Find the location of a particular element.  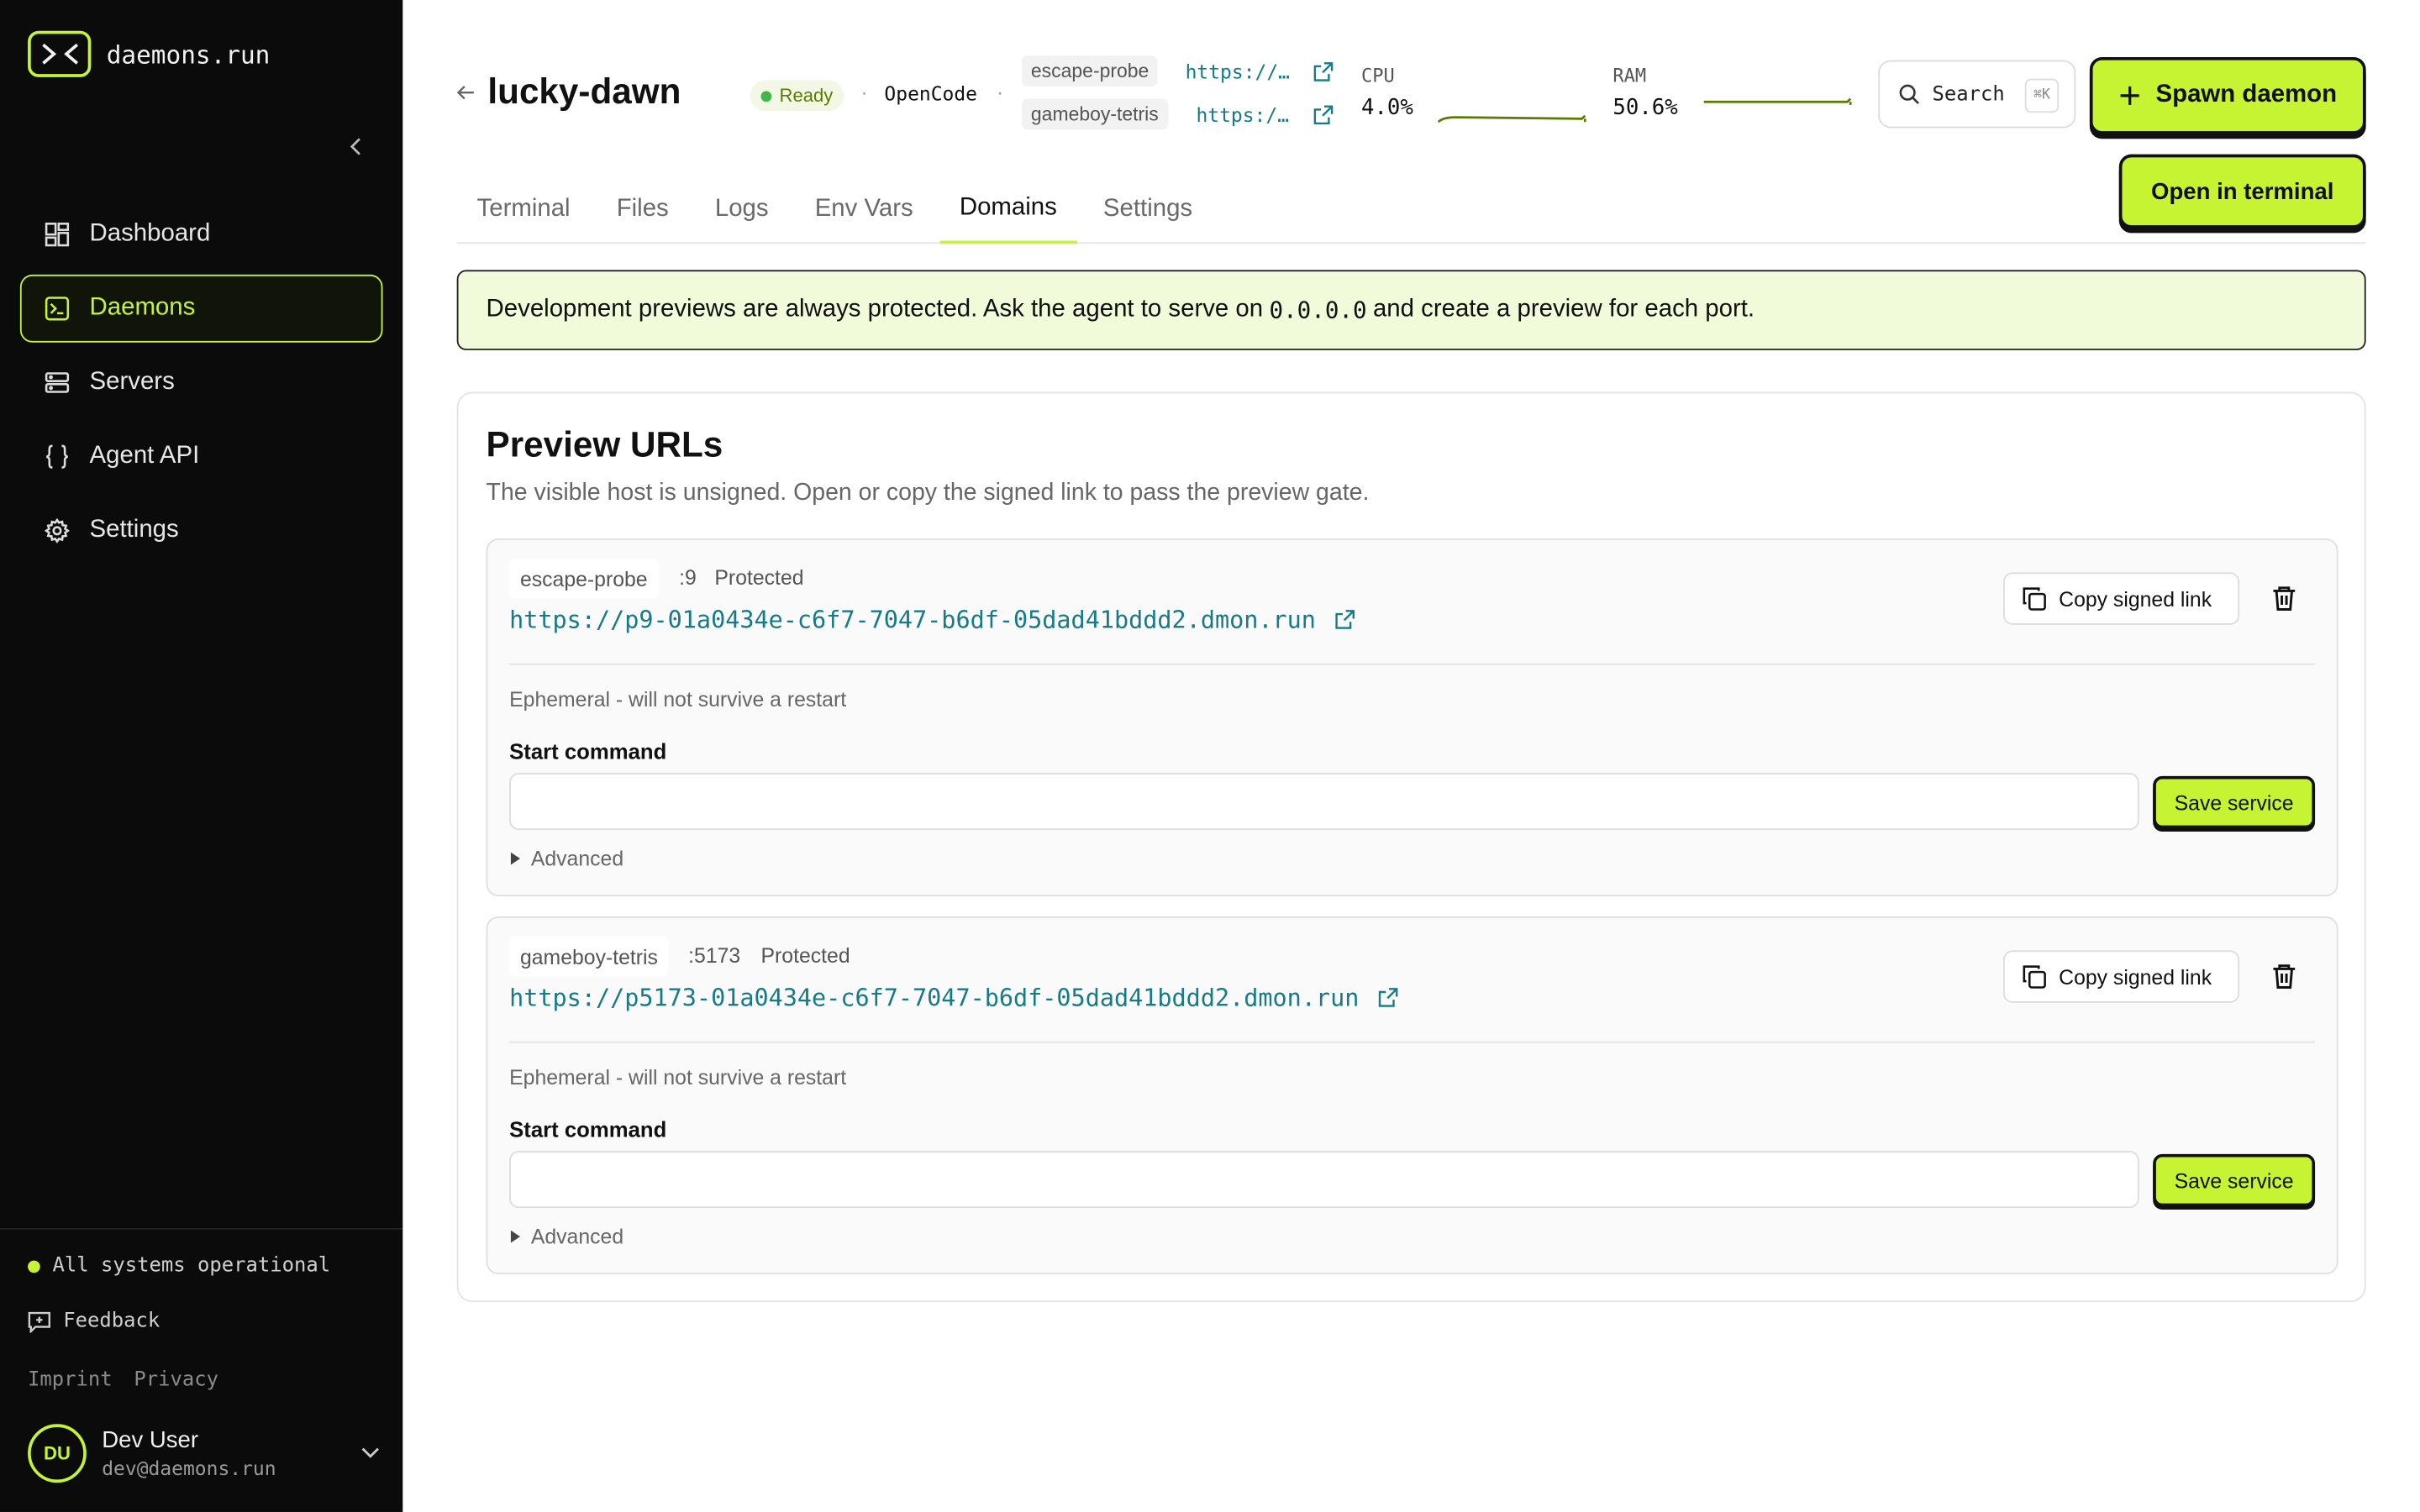

chevron-down-icon is located at coordinates (370, 1452).